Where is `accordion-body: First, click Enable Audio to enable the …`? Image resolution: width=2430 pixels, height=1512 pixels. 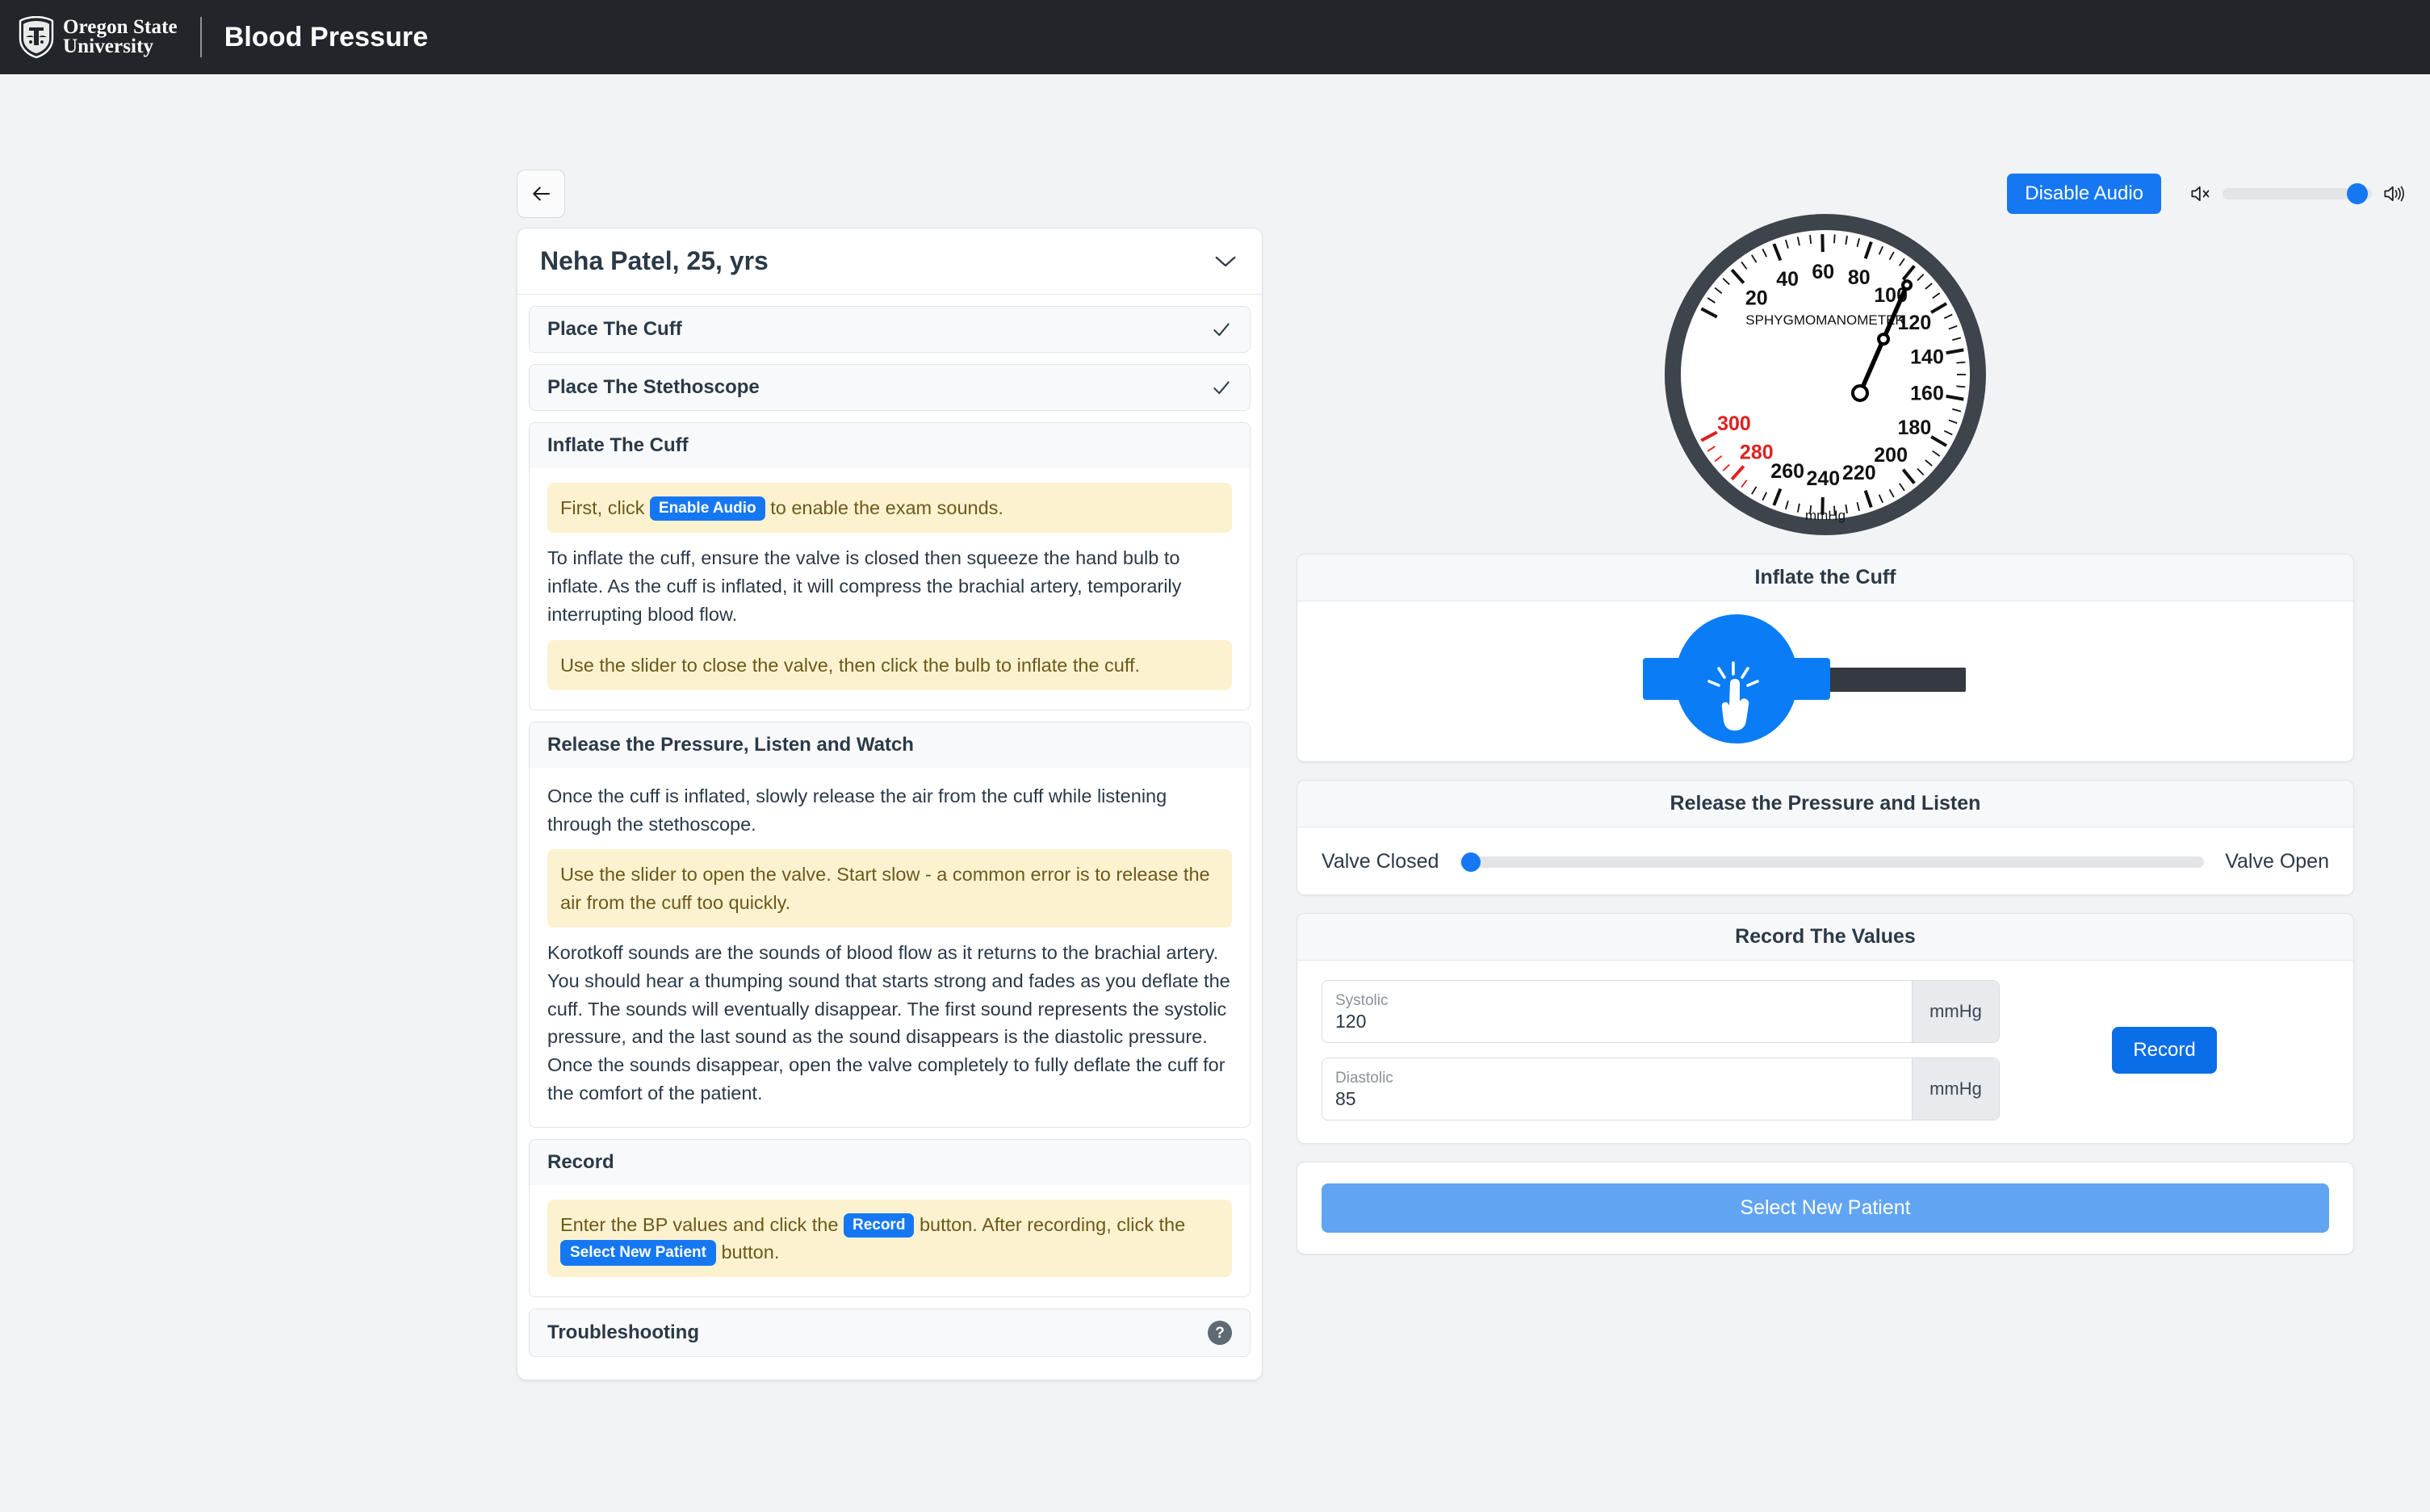
accordion-body: First, click Enable Audio to enable the … is located at coordinates (890, 589).